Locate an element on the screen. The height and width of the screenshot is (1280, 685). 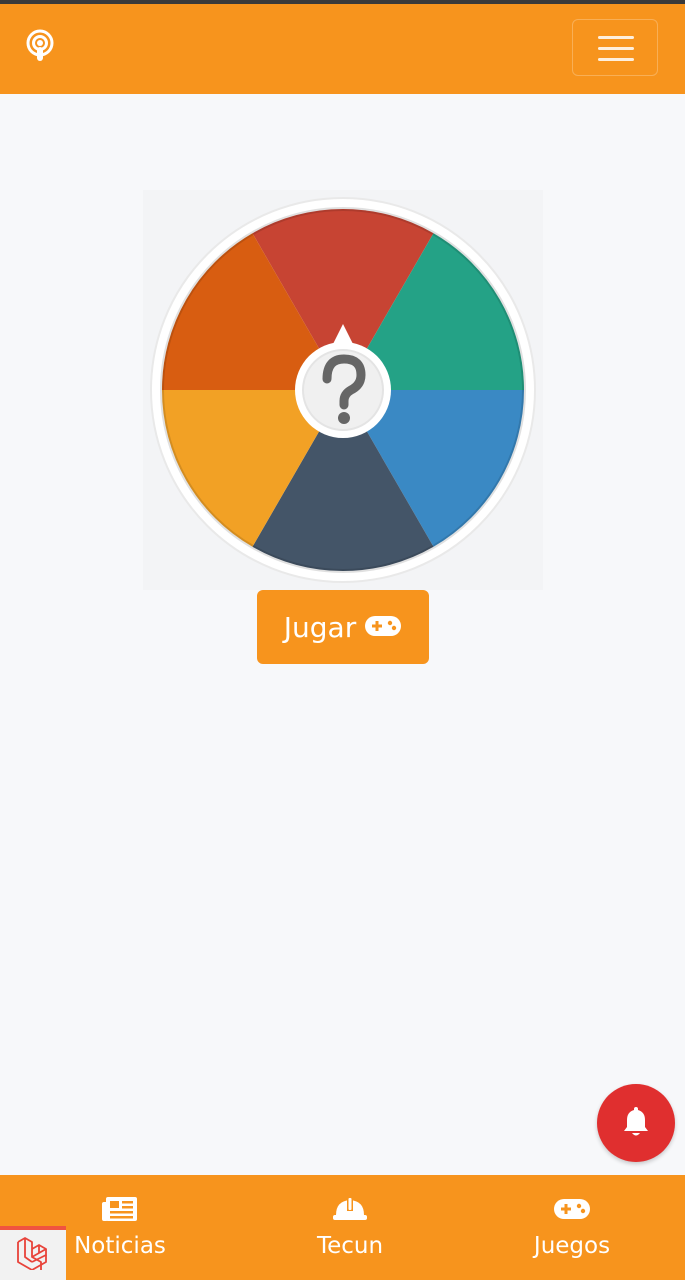
nav-label-tecun: Tecun is located at coordinates (350, 1246).